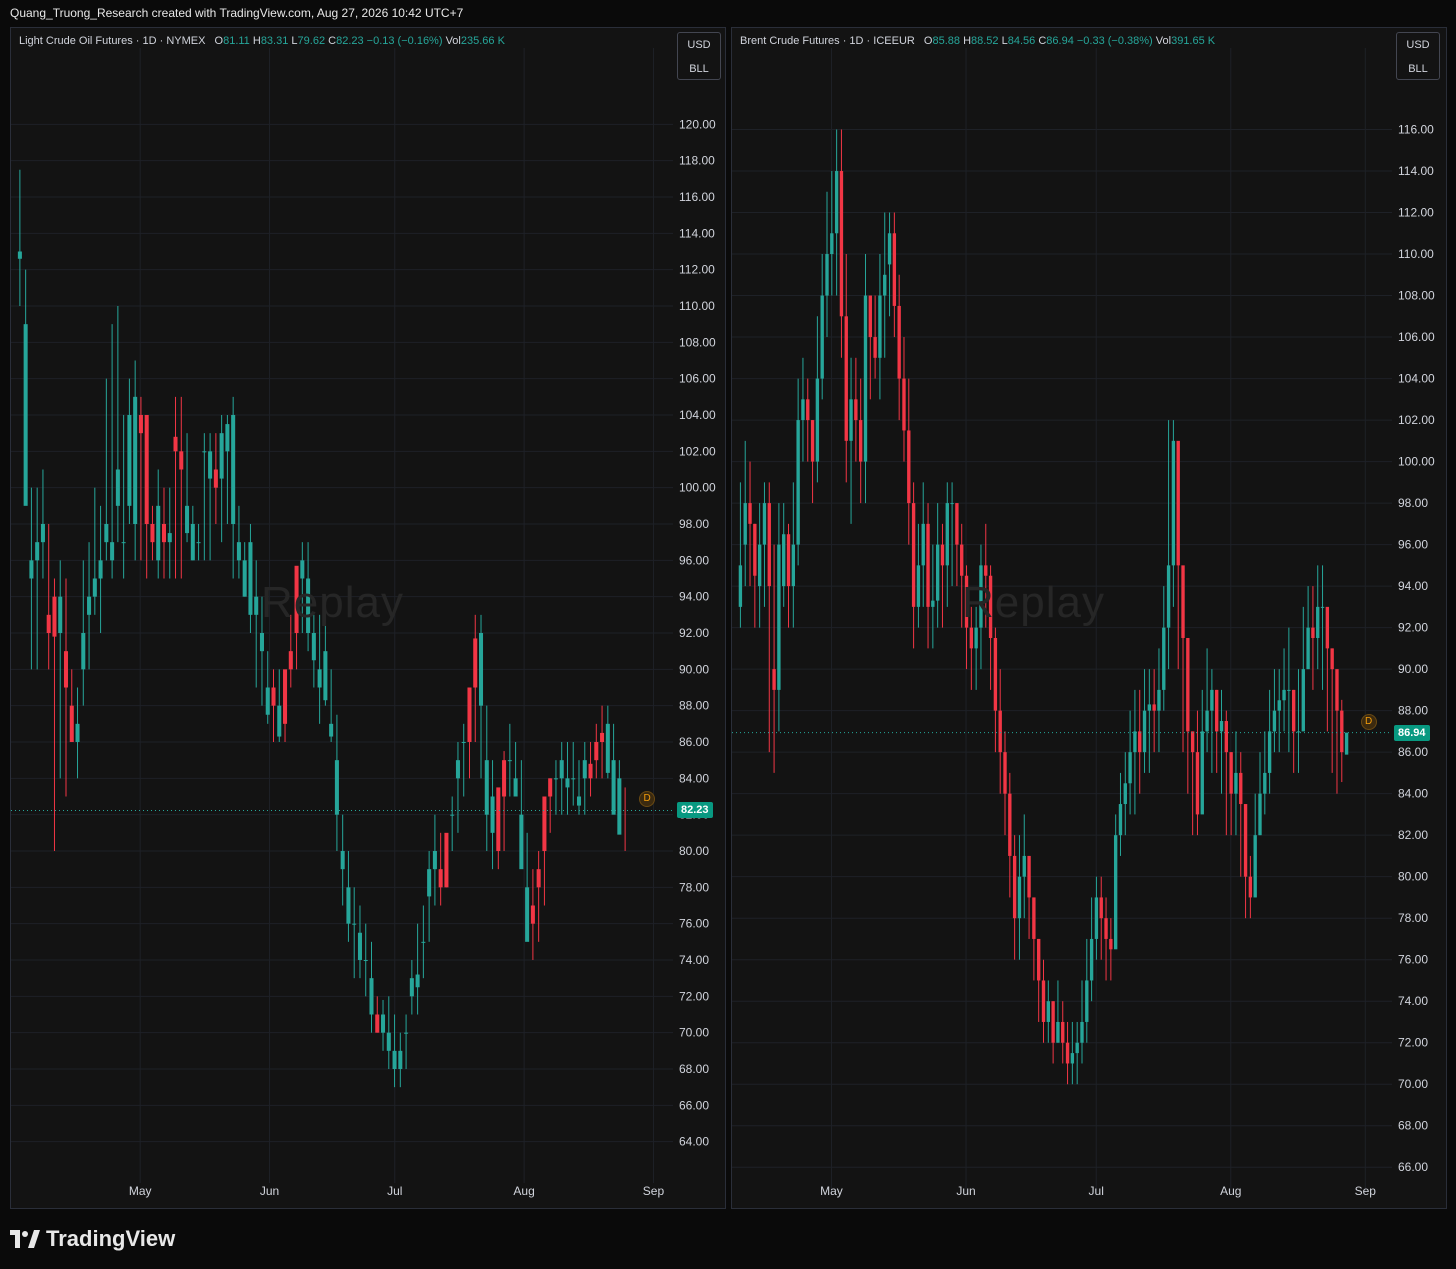 The image size is (1456, 1269). I want to click on y-tick-label: 74.00, so click(694, 960).